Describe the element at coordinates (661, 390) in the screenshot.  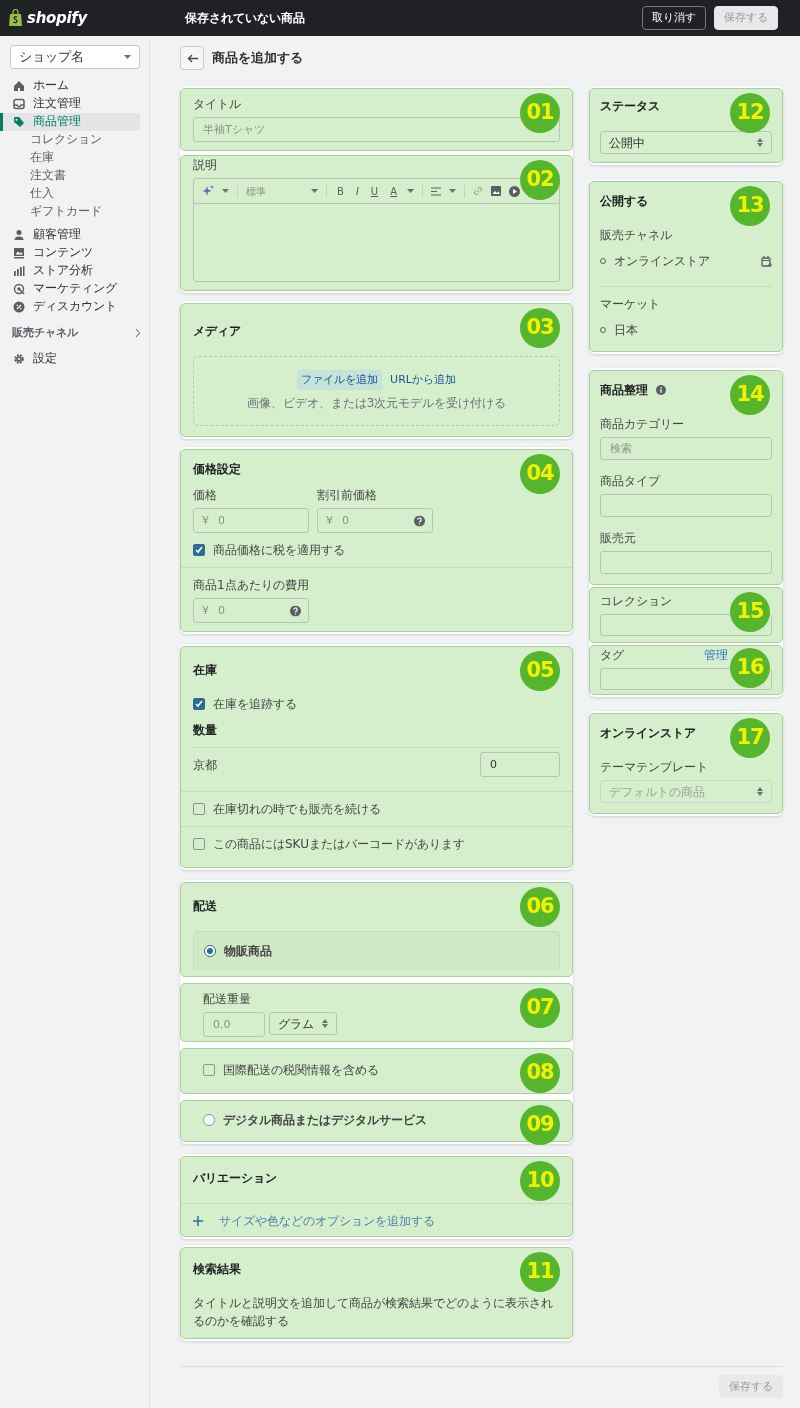
I see `info-icon` at that location.